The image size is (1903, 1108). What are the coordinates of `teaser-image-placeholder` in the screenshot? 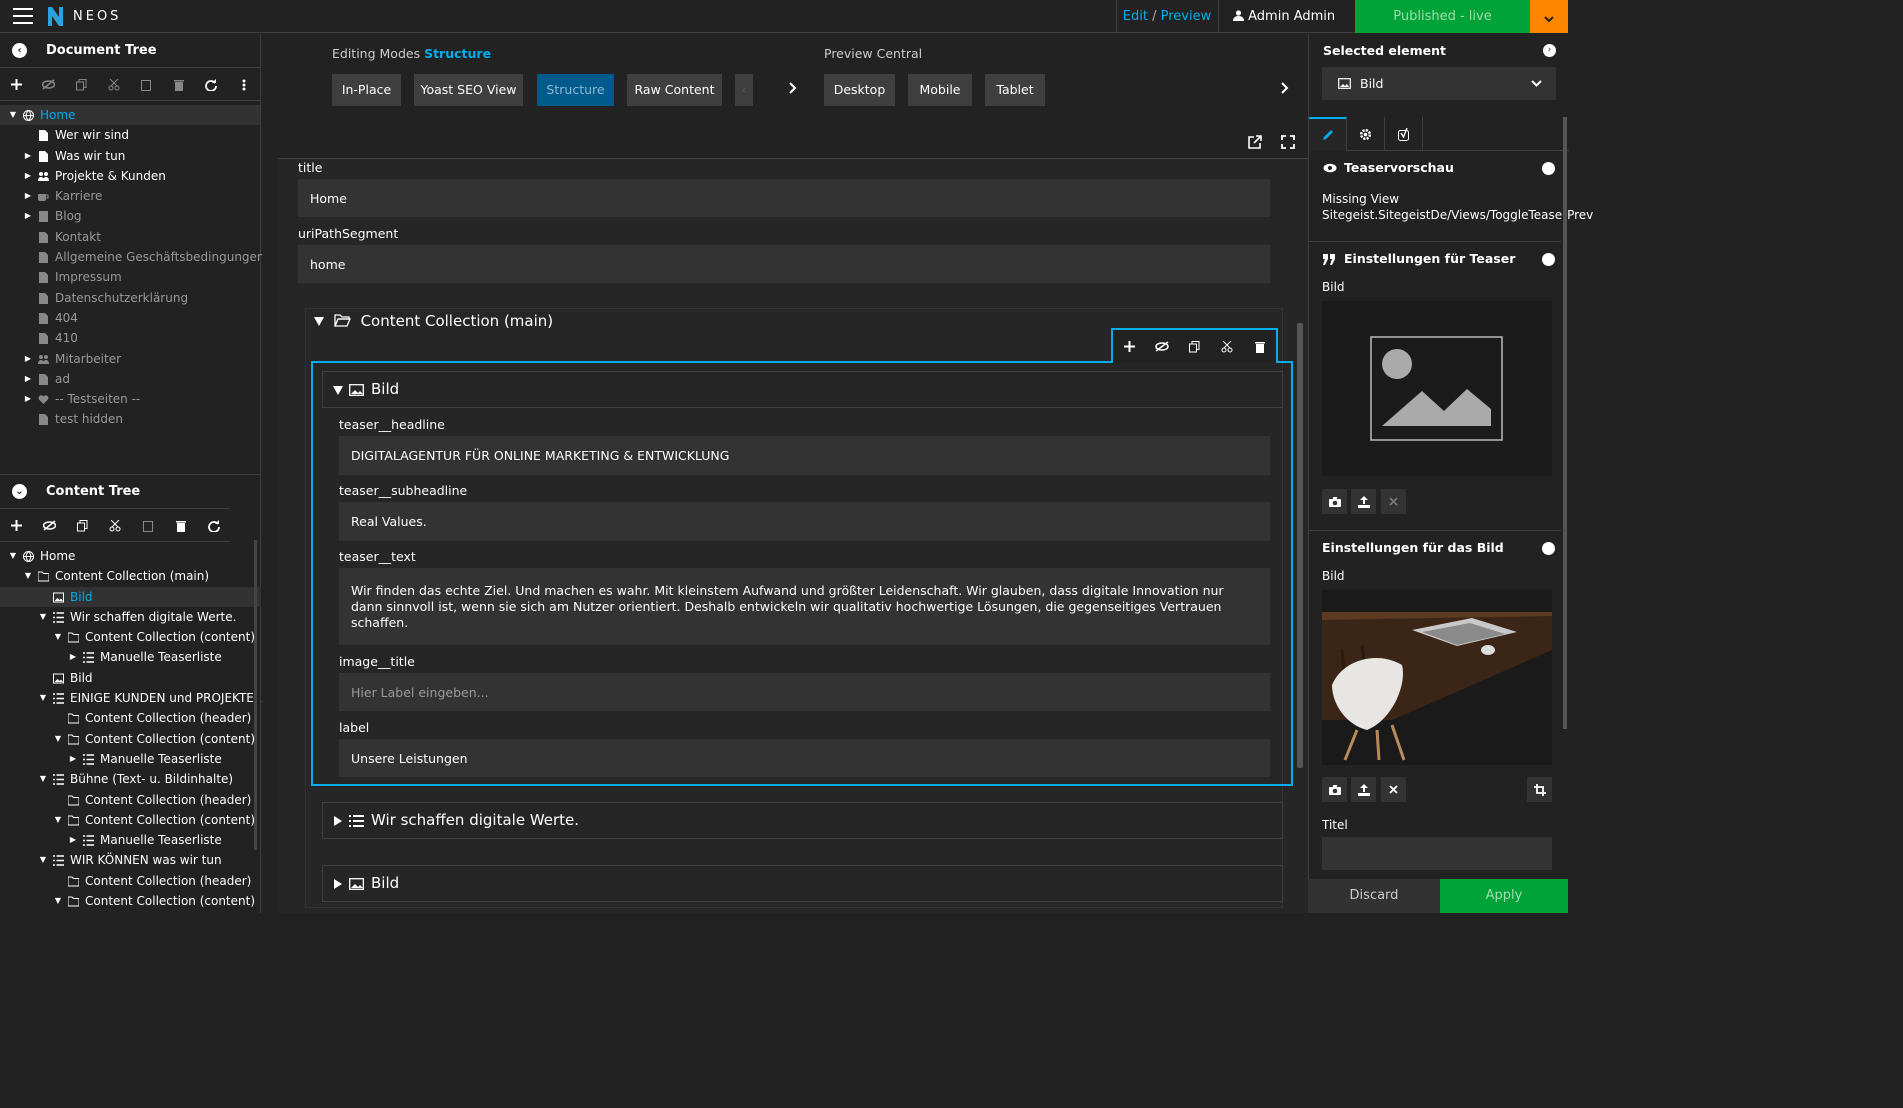 It's located at (1437, 388).